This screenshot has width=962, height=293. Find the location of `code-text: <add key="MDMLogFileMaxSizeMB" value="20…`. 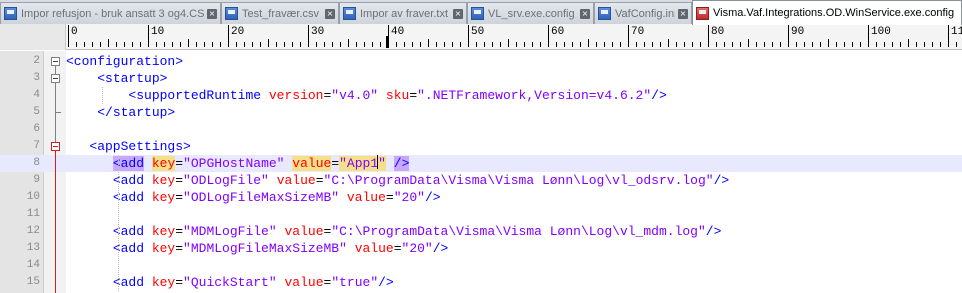

code-text: <add key="MDMLogFileMaxSizeMB" value="20… is located at coordinates (257, 248).